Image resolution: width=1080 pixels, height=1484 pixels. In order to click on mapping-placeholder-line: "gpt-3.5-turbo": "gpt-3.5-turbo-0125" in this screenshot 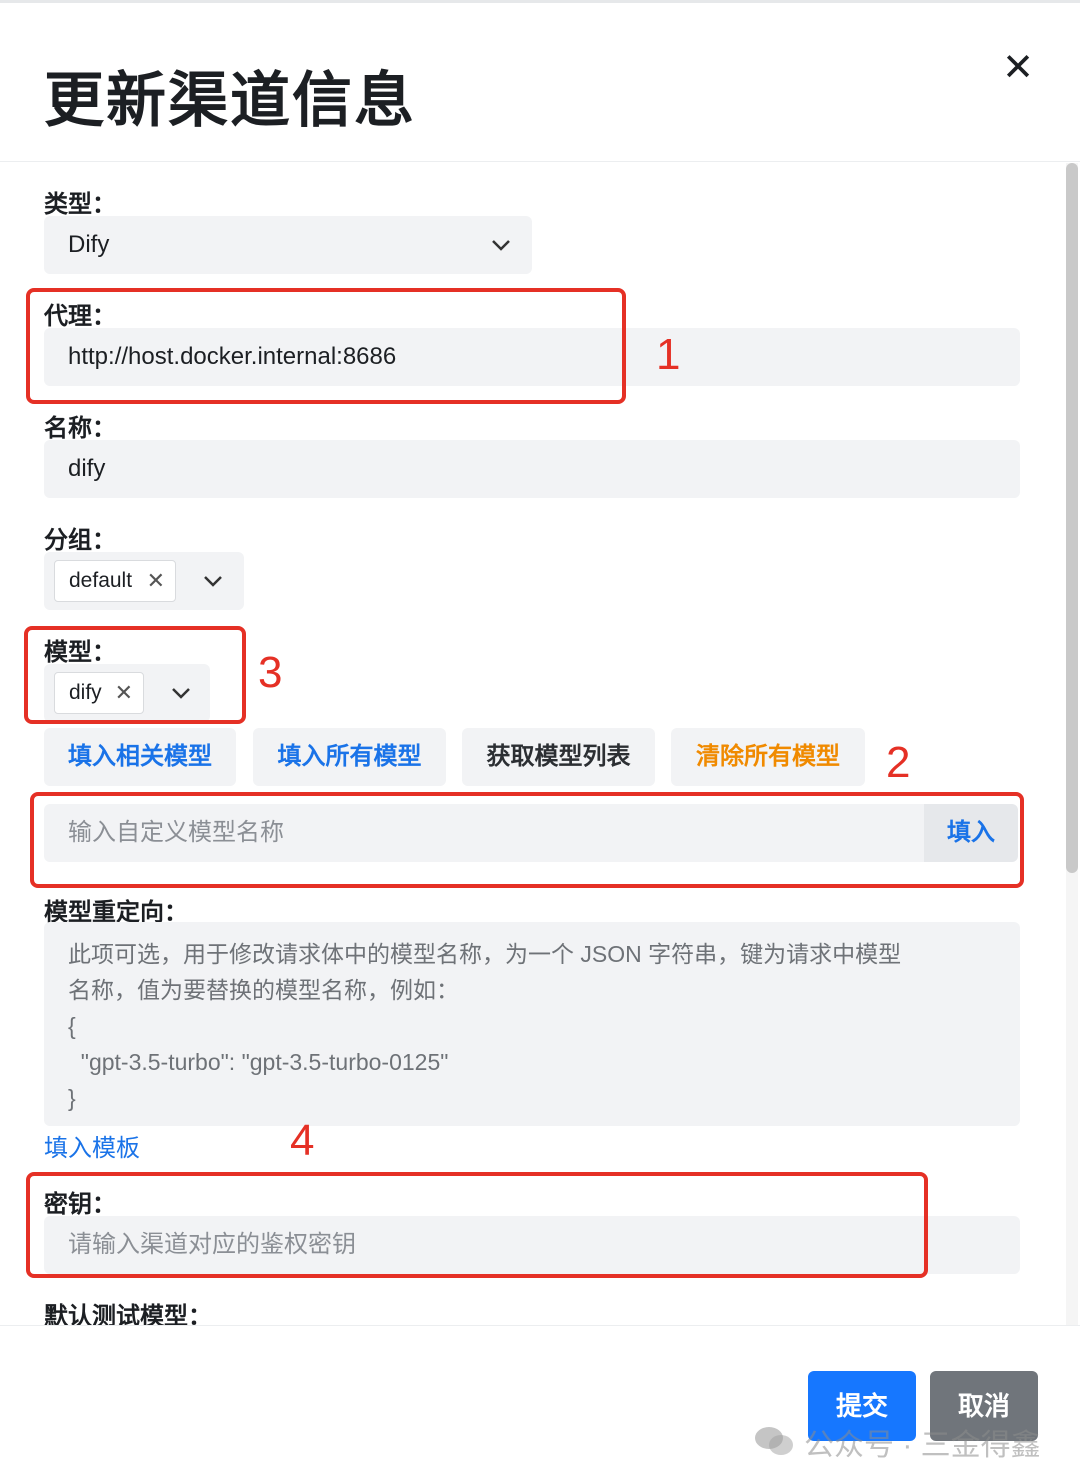, I will do `click(258, 1062)`.